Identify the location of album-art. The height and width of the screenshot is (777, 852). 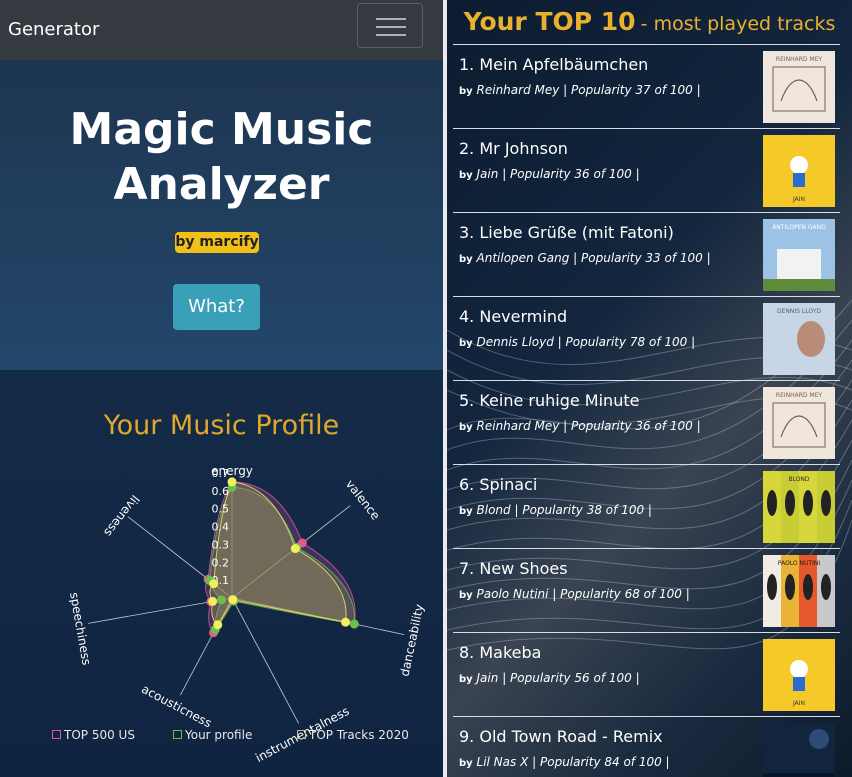
(799, 750).